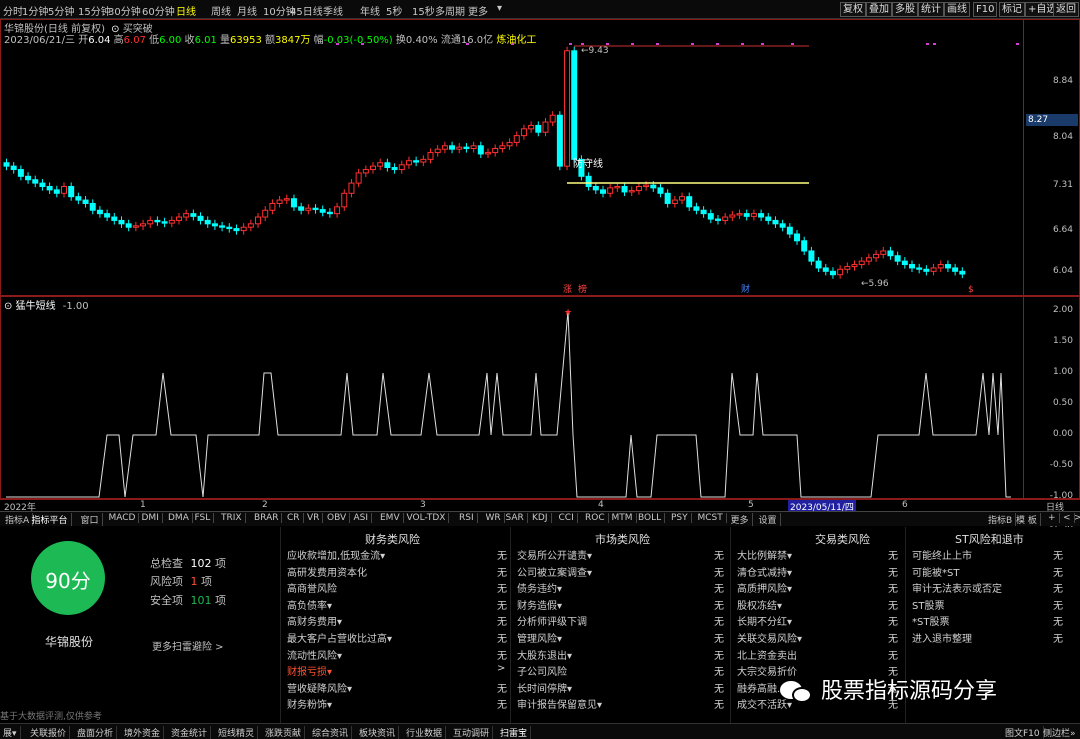 The image size is (1080, 739). I want to click on event-marker: 榜, so click(582, 289).